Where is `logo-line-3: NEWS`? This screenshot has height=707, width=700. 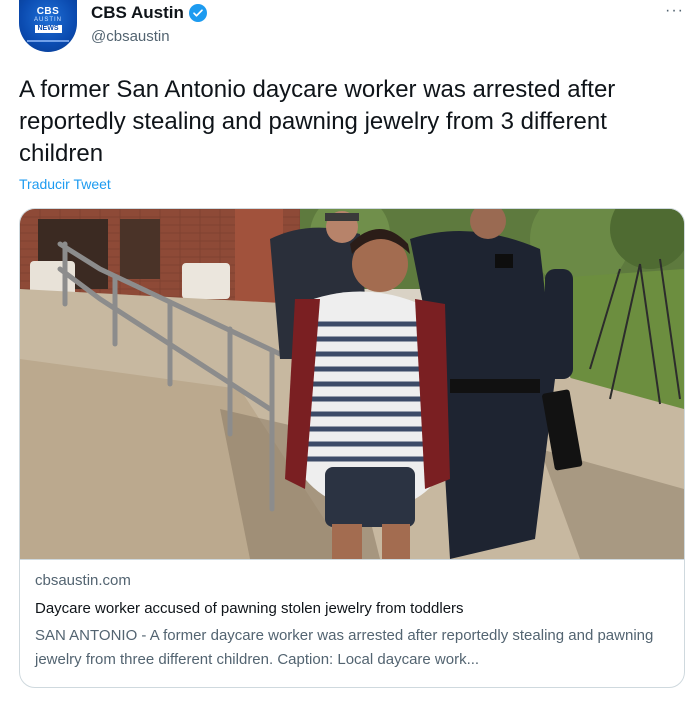 logo-line-3: NEWS is located at coordinates (48, 29).